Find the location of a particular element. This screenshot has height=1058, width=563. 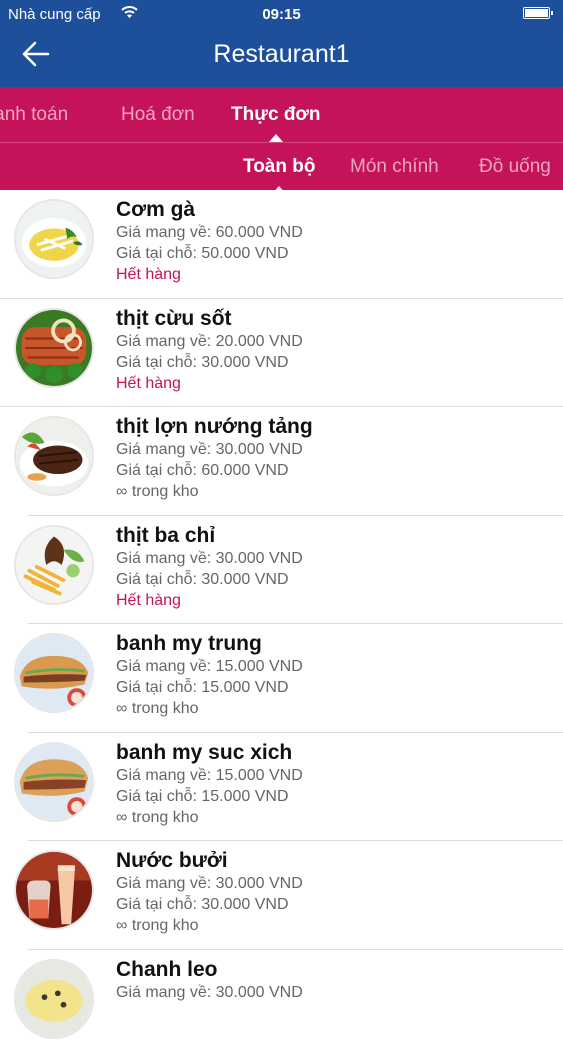

tab-menu: Thực đơn is located at coordinates (276, 115).